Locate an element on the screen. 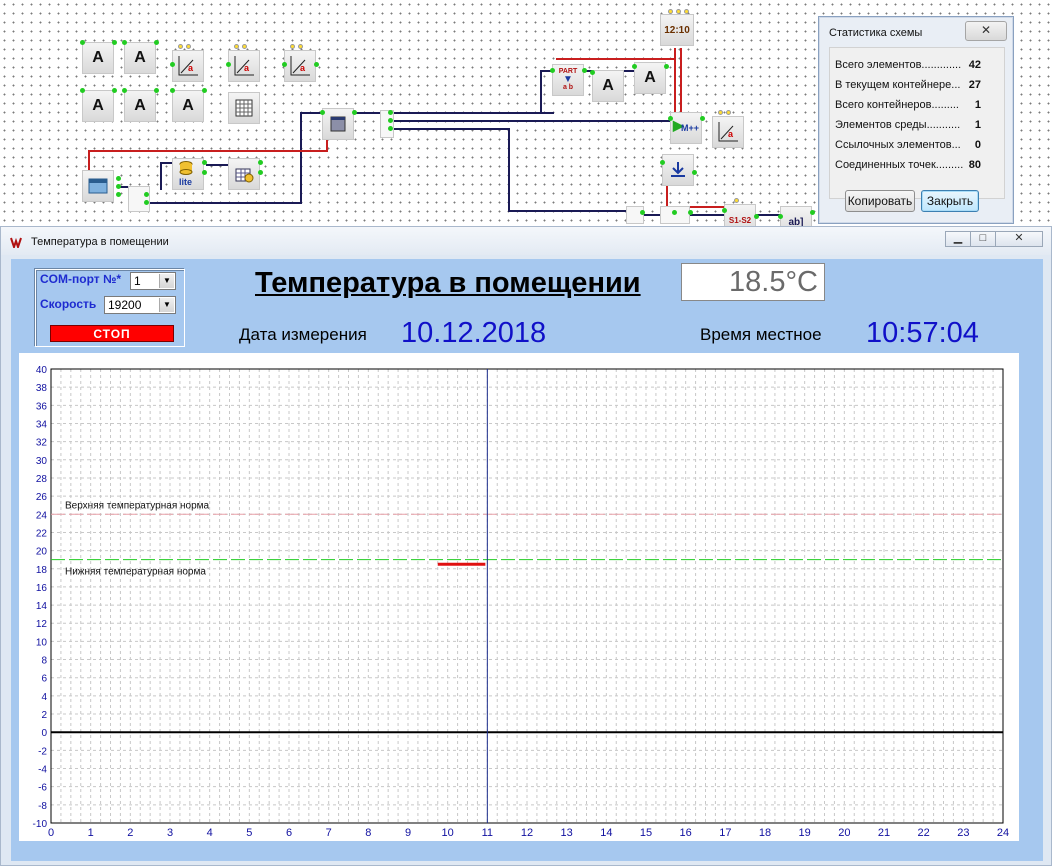 The height and width of the screenshot is (866, 1054). download-block is located at coordinates (678, 170).